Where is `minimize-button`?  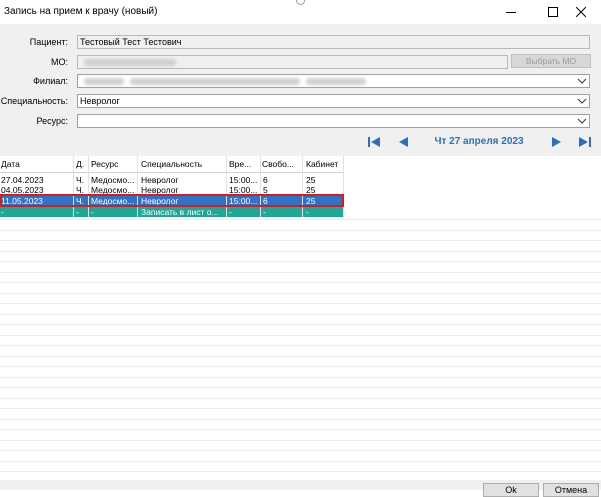 minimize-button is located at coordinates (511, 12).